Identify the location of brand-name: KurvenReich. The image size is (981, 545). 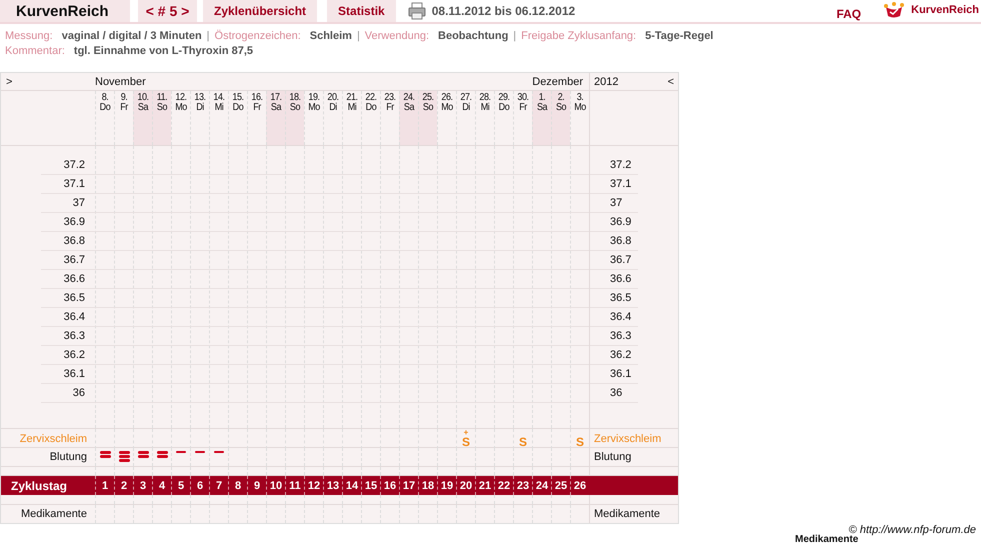
(945, 10).